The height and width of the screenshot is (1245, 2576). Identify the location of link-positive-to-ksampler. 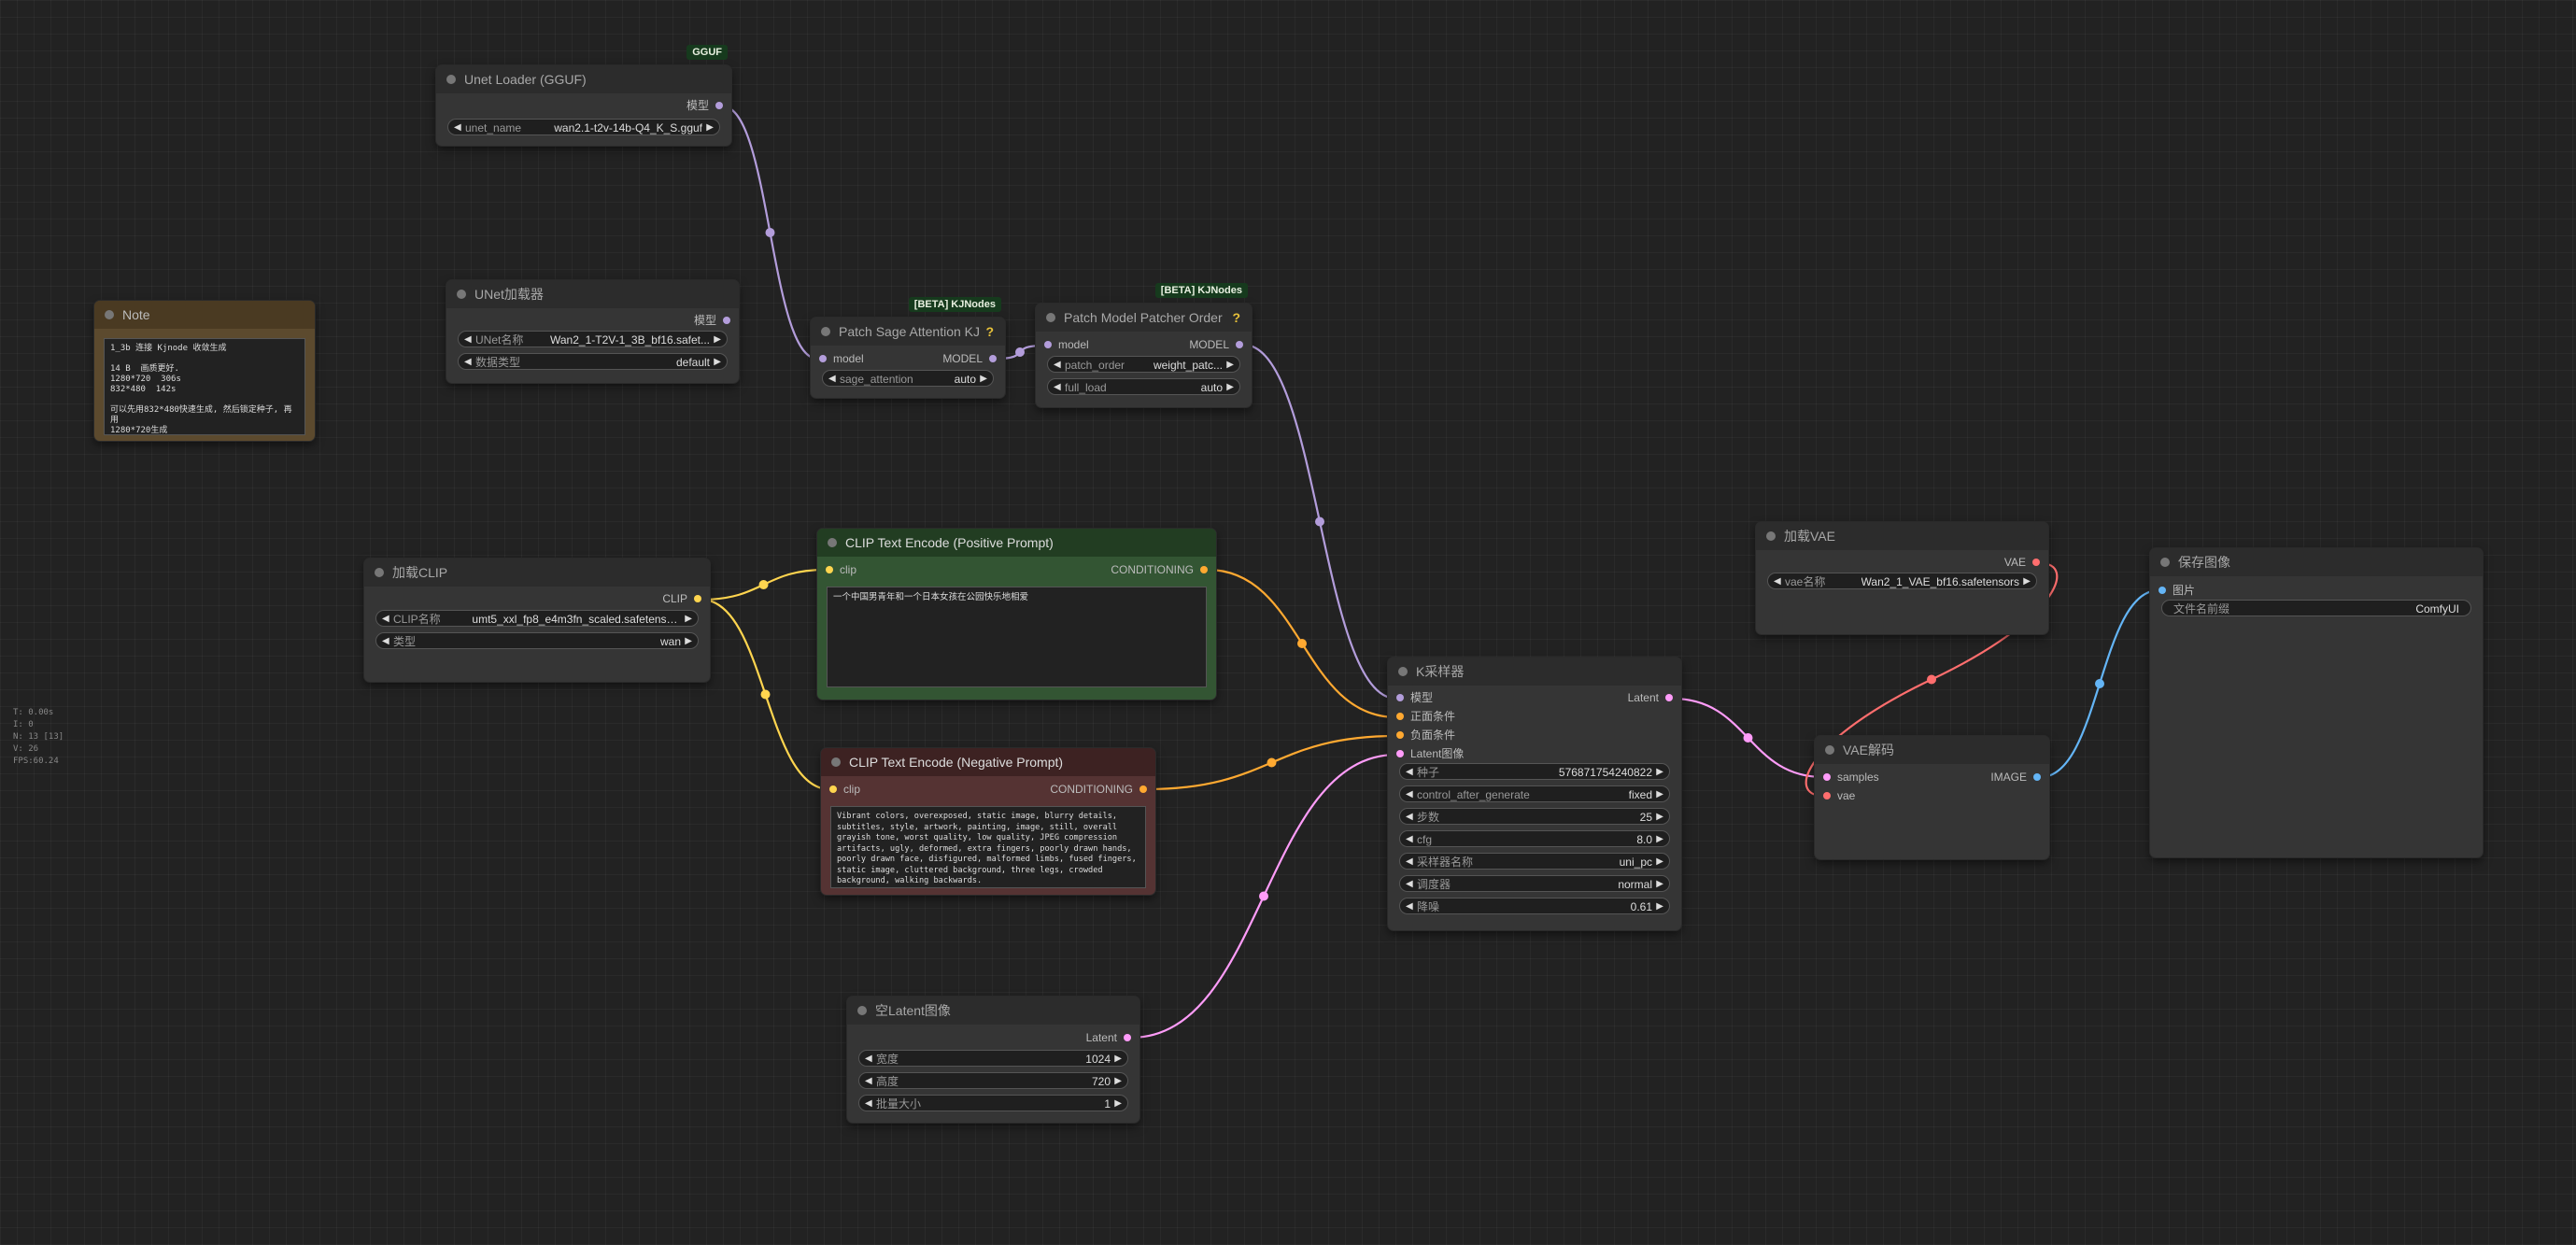
(1302, 643).